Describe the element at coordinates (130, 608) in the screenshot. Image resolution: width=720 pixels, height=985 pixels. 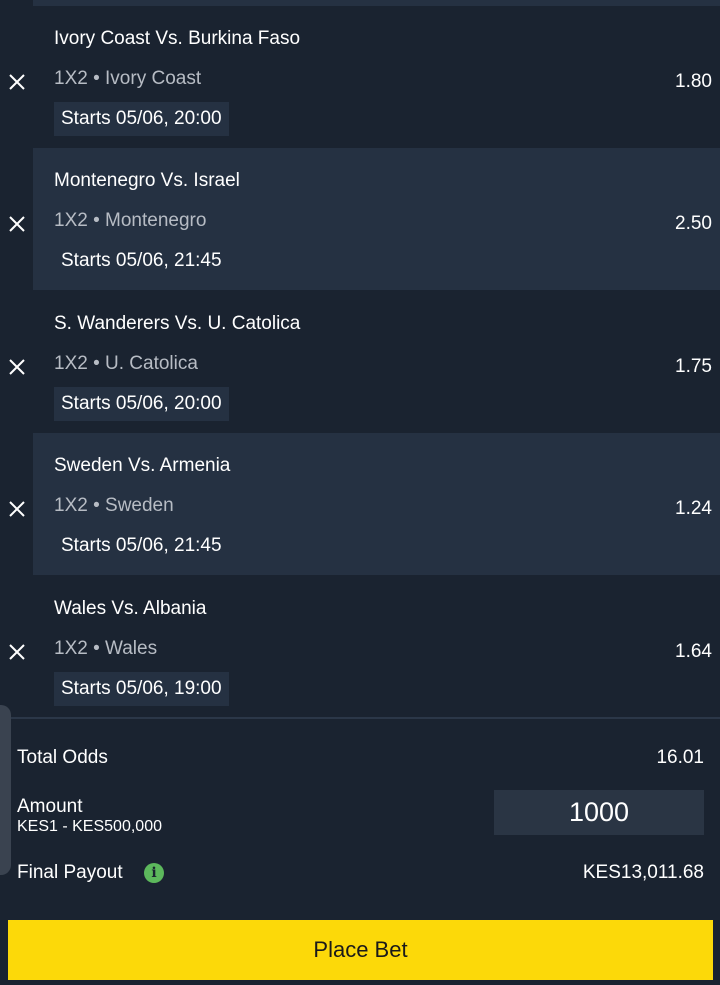
I see `match-title: Wales Vs. Albania` at that location.